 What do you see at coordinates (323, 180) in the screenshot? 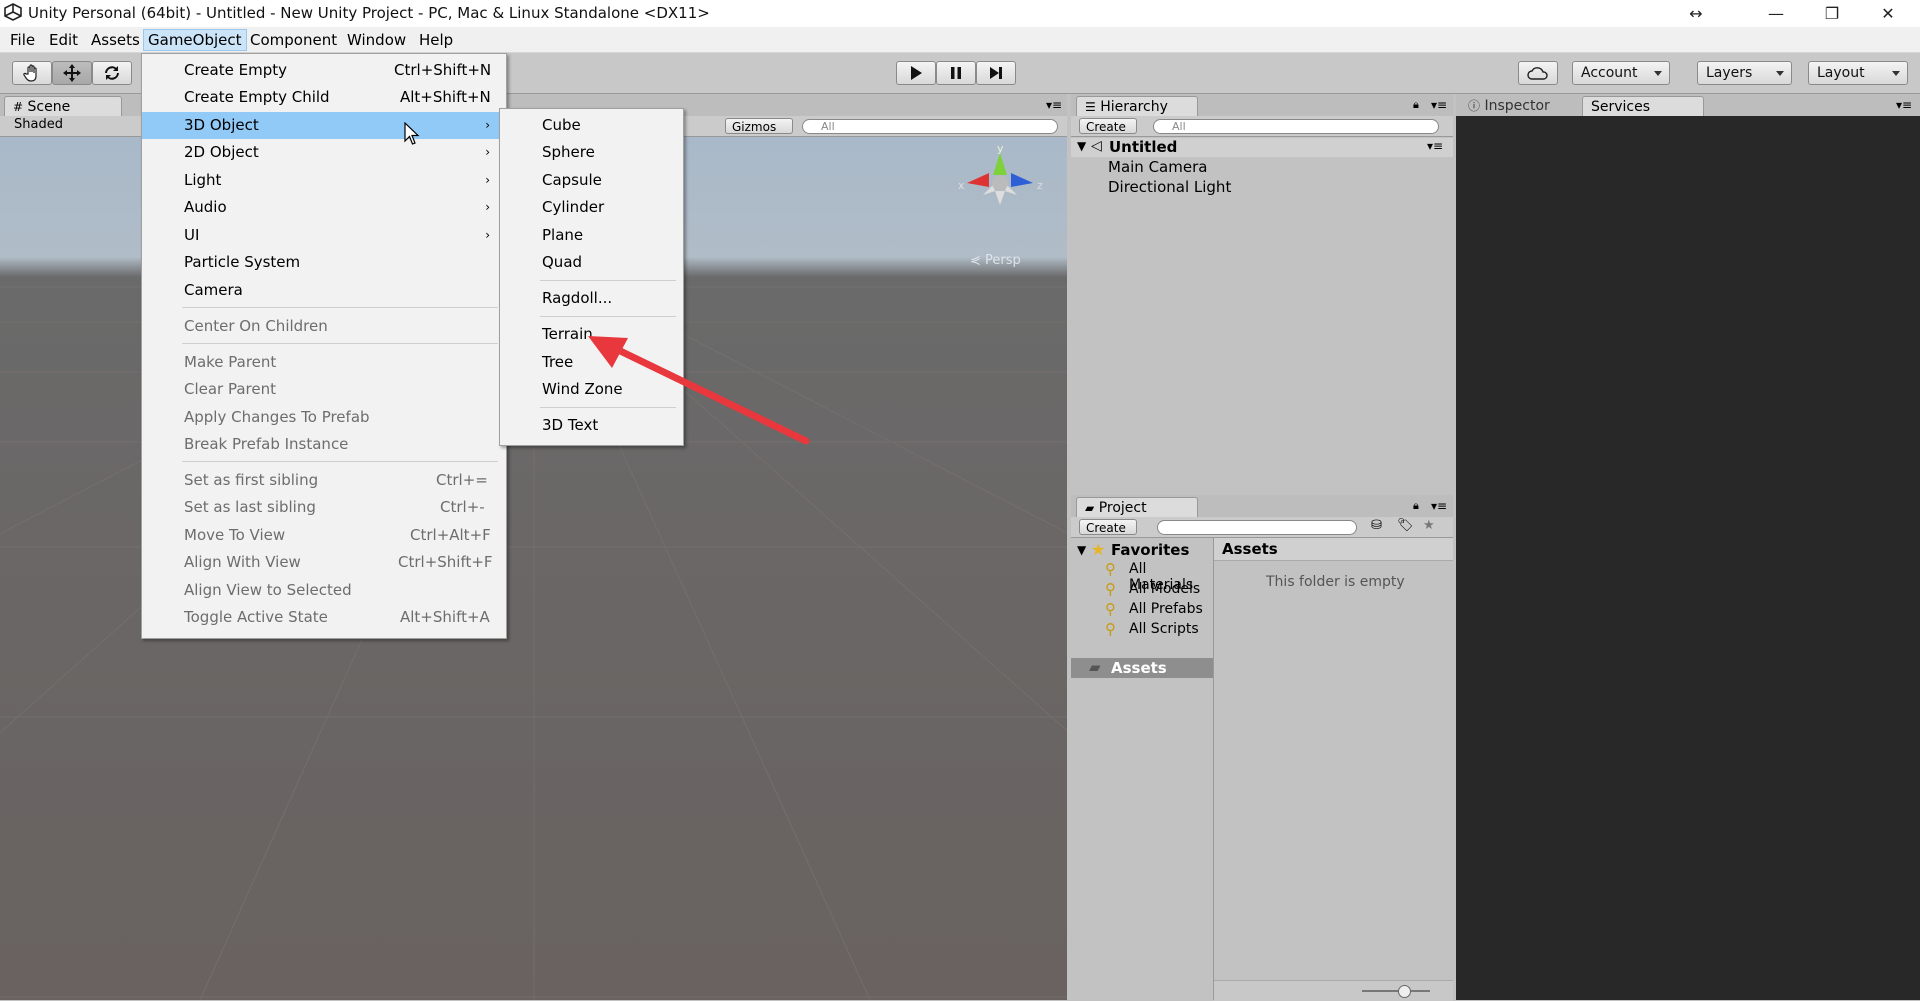
I see `menu-item-light: Light ›` at bounding box center [323, 180].